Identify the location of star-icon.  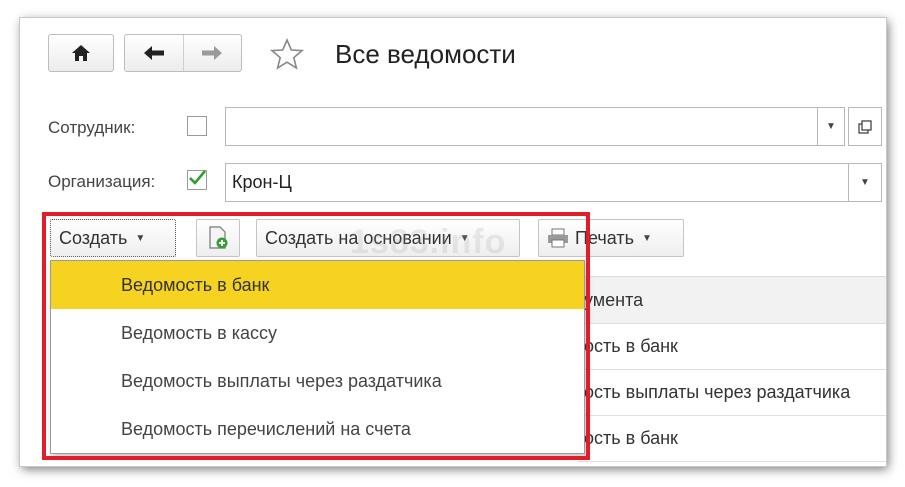
(287, 53).